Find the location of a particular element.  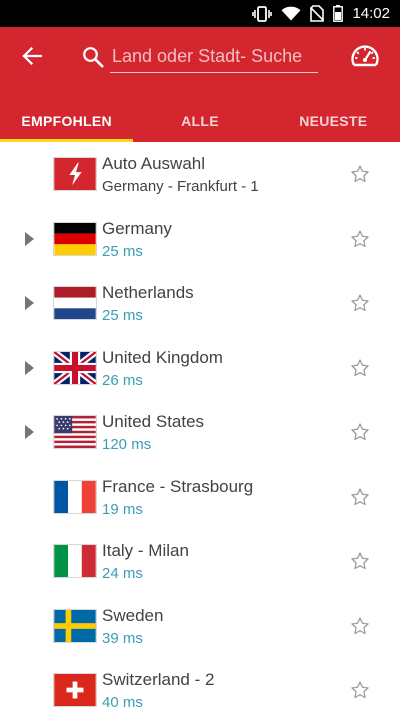

tab-all: ALLE is located at coordinates (199, 120).